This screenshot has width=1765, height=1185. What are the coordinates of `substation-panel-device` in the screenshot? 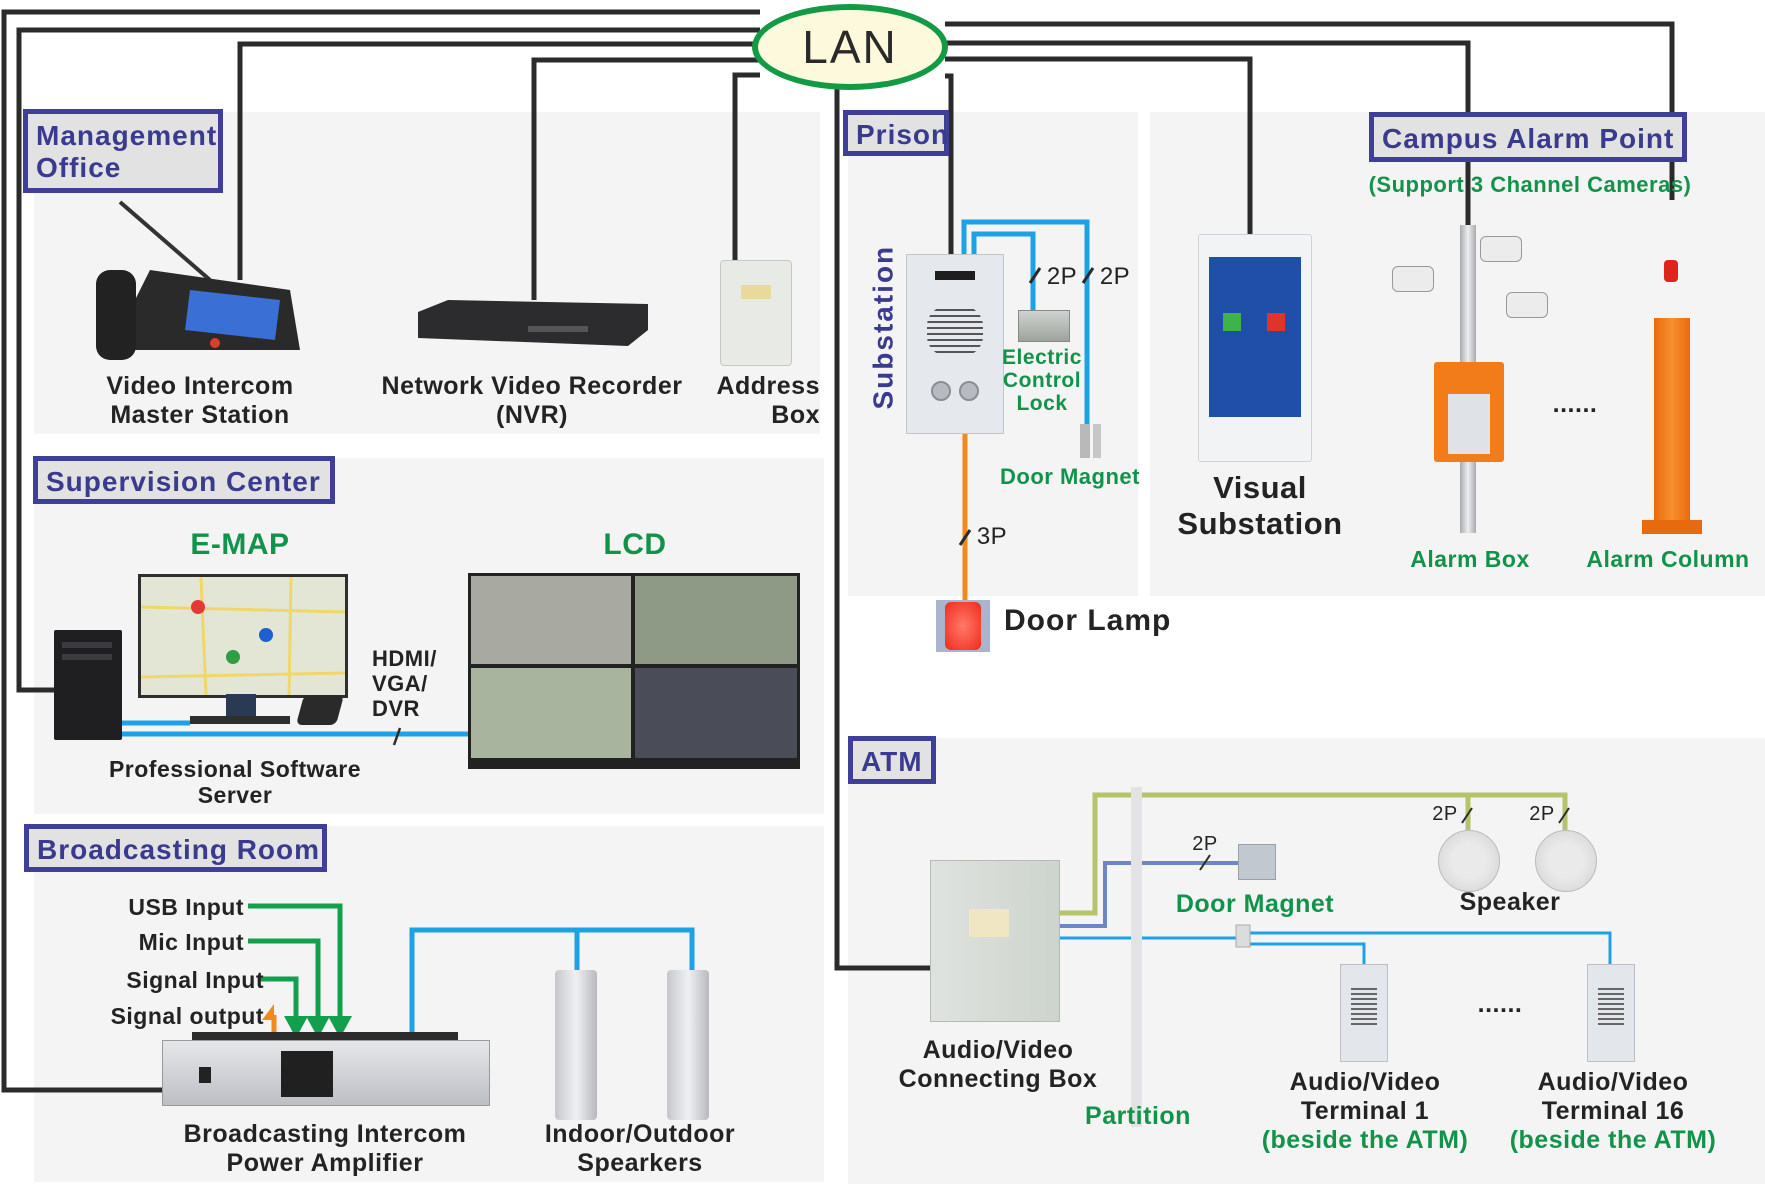 It's located at (955, 344).